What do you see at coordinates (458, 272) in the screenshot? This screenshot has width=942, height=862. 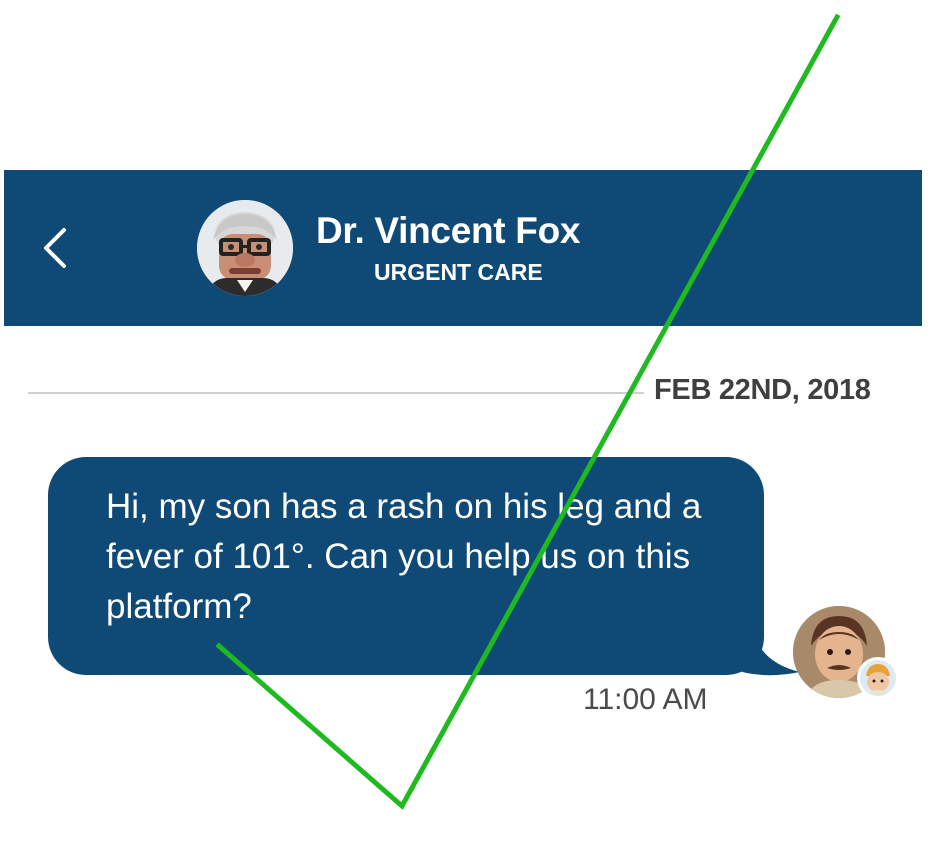 I see `doctor-department: URGENT CARE` at bounding box center [458, 272].